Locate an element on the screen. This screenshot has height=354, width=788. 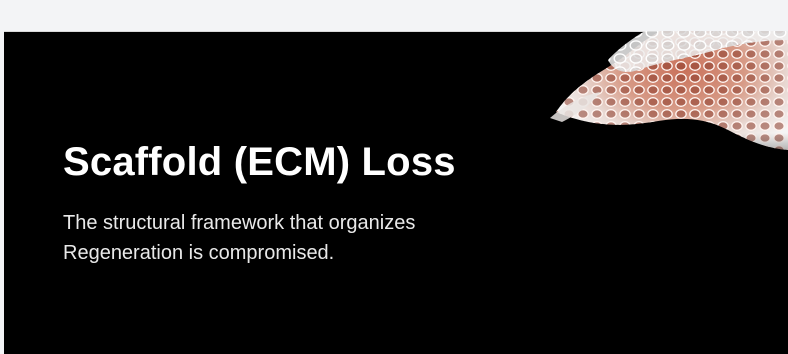
description-line: Regeneration is compromised. is located at coordinates (199, 253).